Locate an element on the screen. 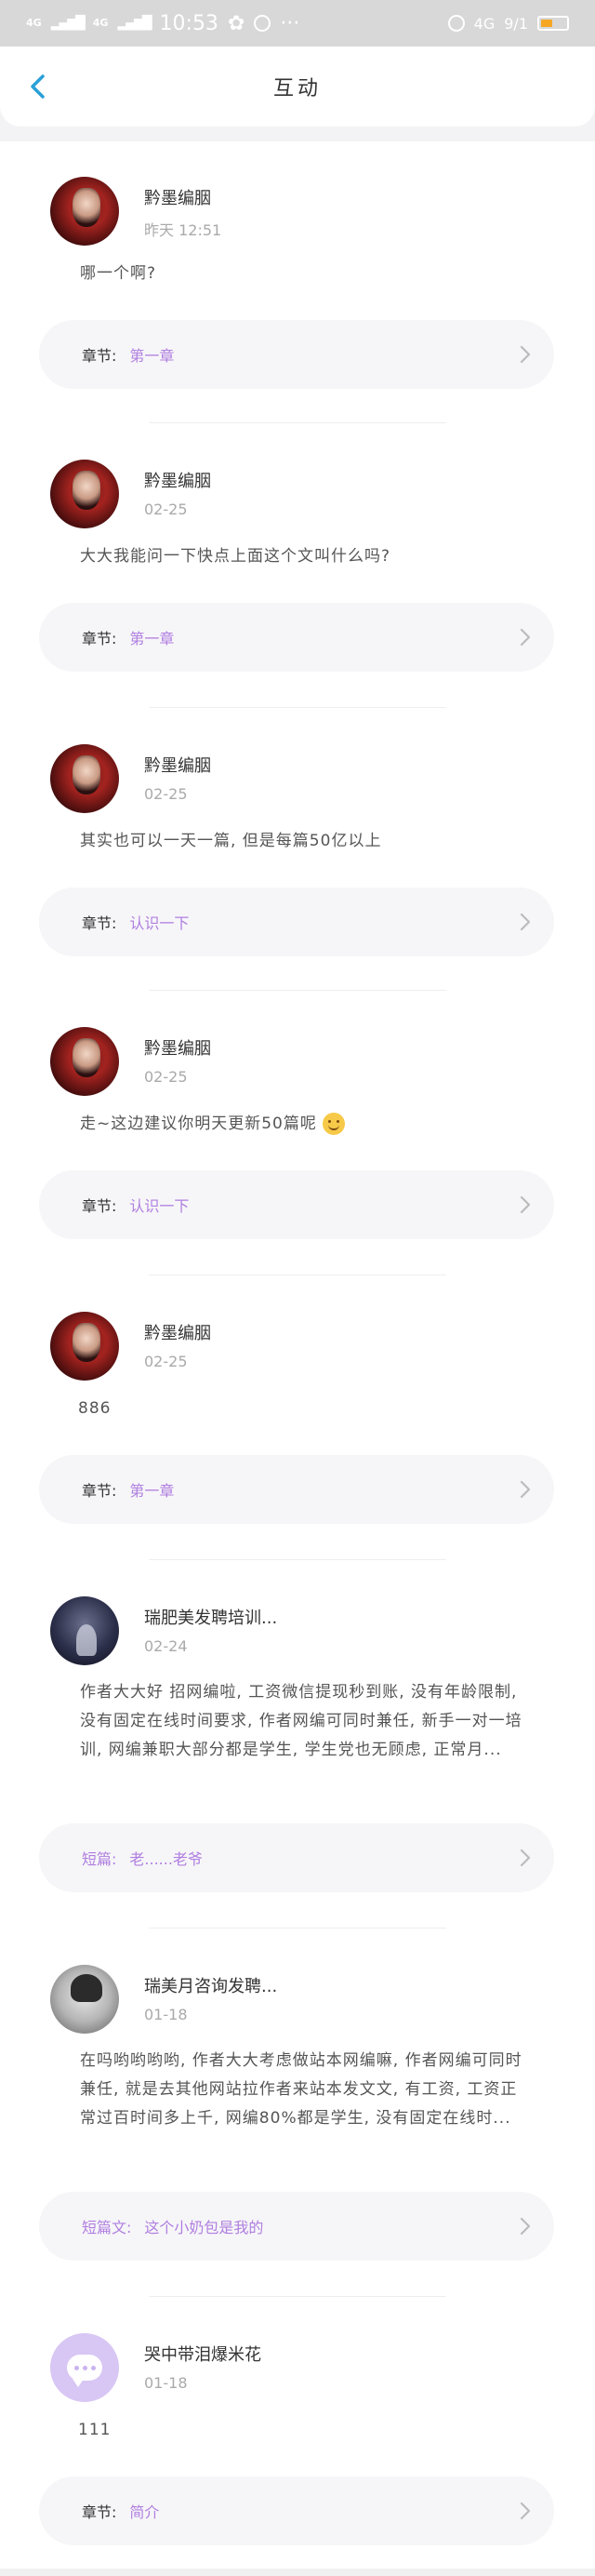 This screenshot has height=2576, width=595. chapter-label: 短篇: is located at coordinates (99, 1859).